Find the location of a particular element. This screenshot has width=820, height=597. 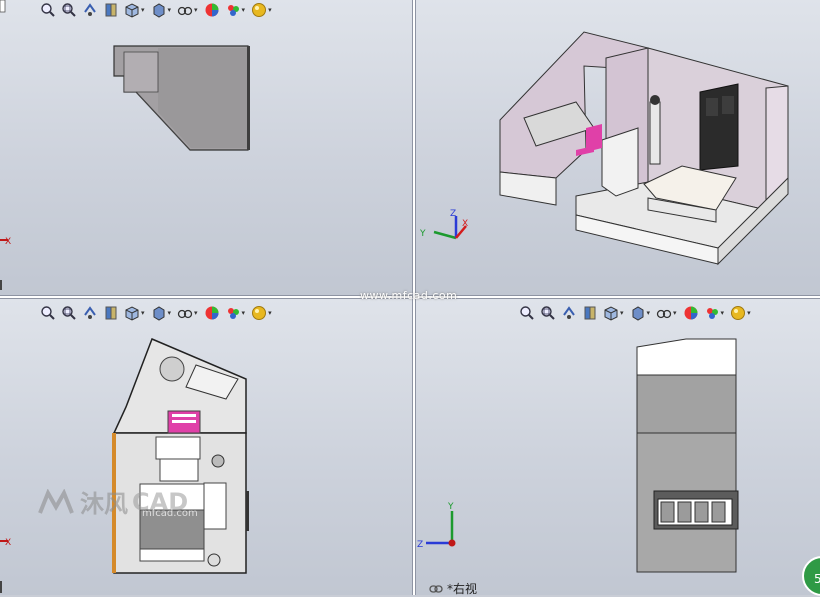

bed-foot is located at coordinates (172, 555).